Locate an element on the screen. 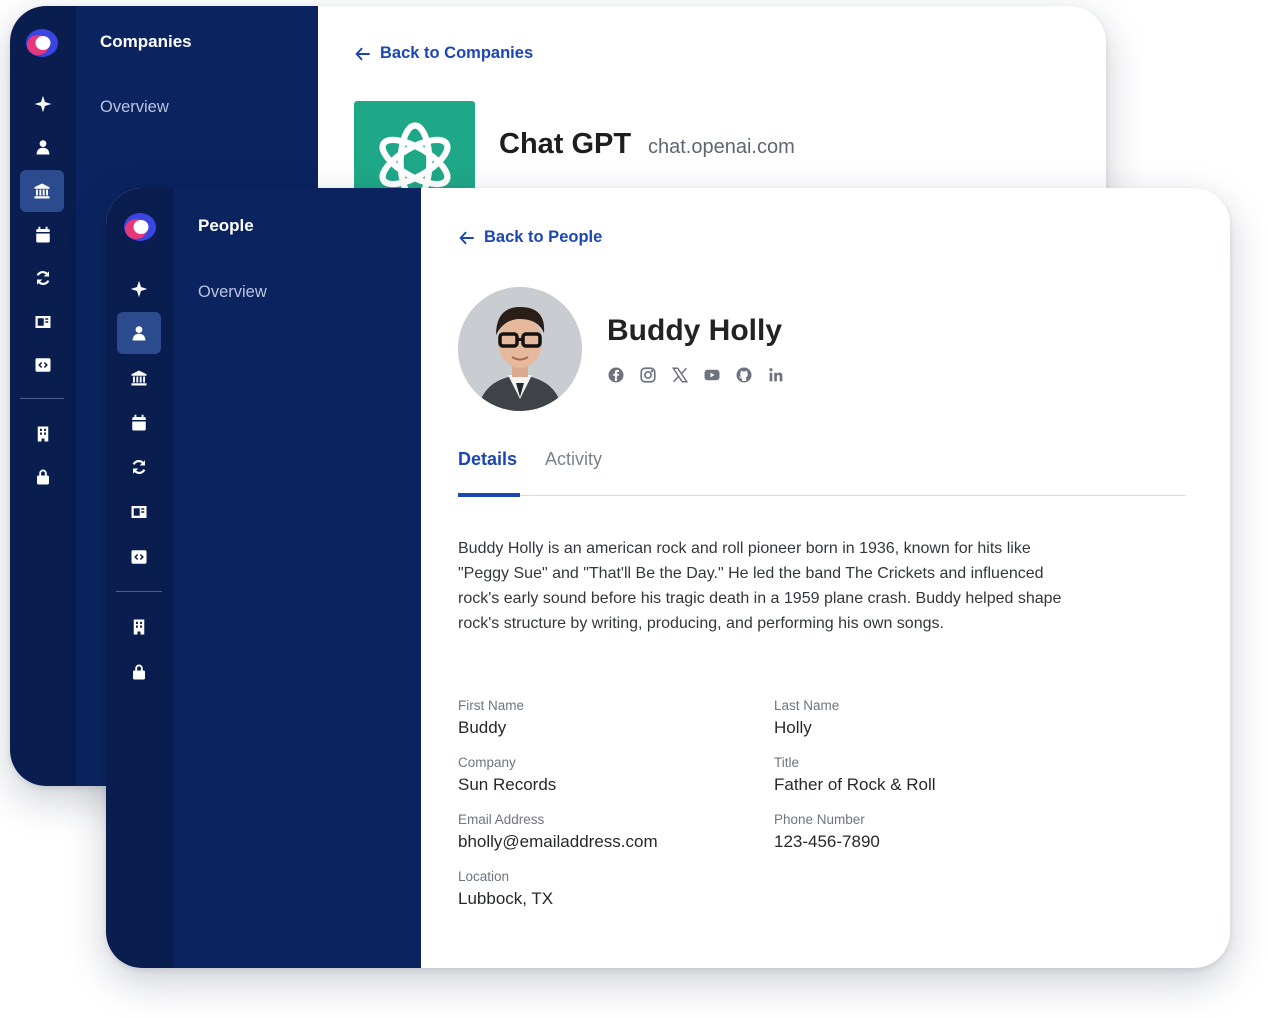 Image resolution: width=1268 pixels, height=1018 pixels. field-email: Email Address bholly@emailaddress.com is located at coordinates (608, 832).